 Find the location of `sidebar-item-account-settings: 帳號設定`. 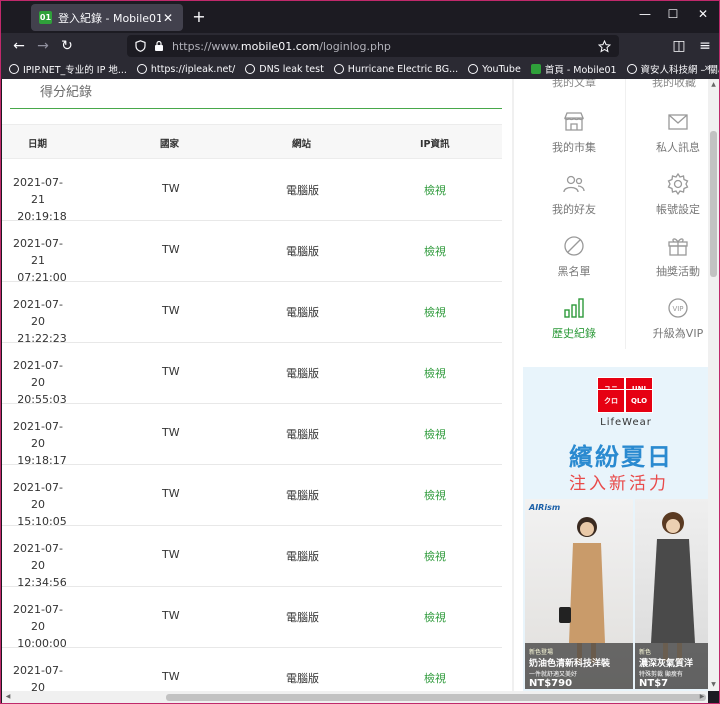

sidebar-item-account-settings: 帳號設定 is located at coordinates (670, 193).